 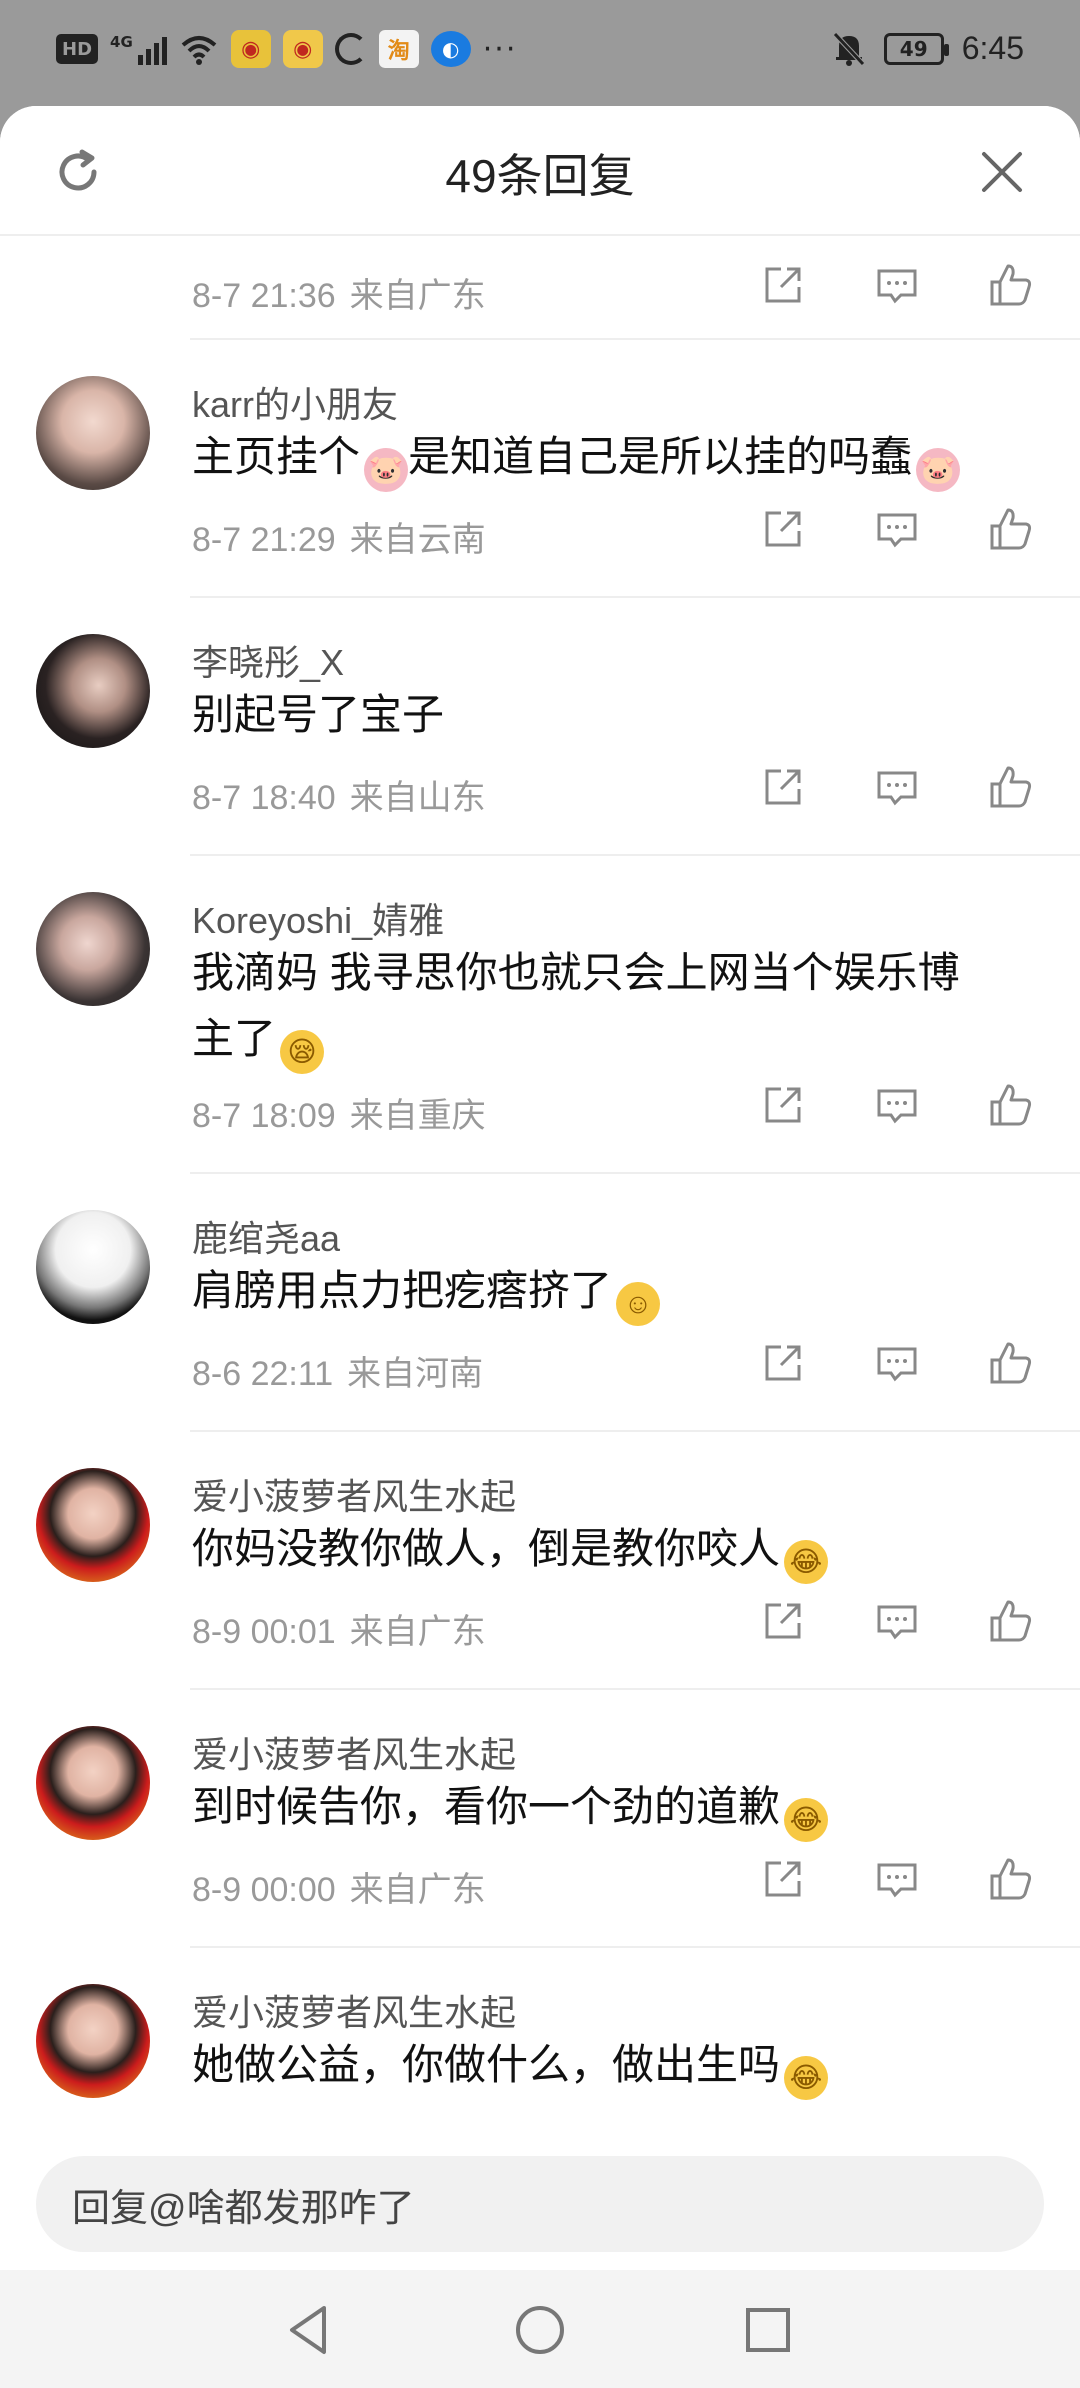 What do you see at coordinates (276, 456) in the screenshot?
I see `comment-text: 主页挂个` at bounding box center [276, 456].